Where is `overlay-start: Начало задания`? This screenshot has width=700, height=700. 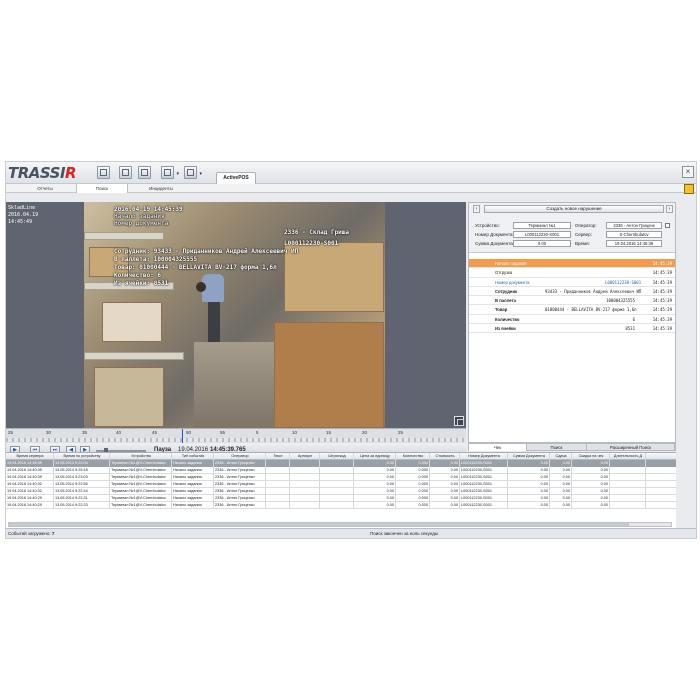 overlay-start: Начало задания is located at coordinates (139, 216).